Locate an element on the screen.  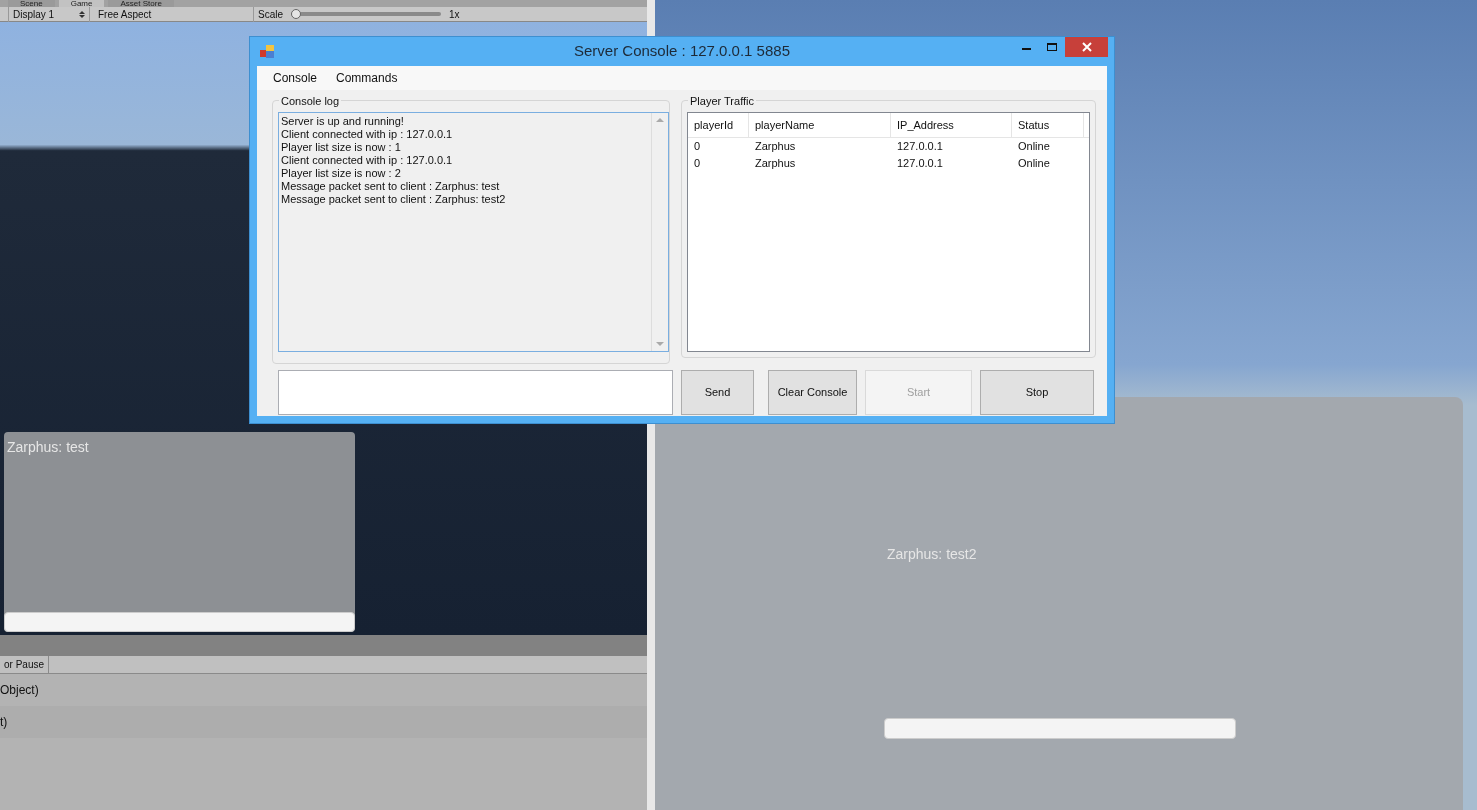
scale-value: 1x is located at coordinates (454, 14).